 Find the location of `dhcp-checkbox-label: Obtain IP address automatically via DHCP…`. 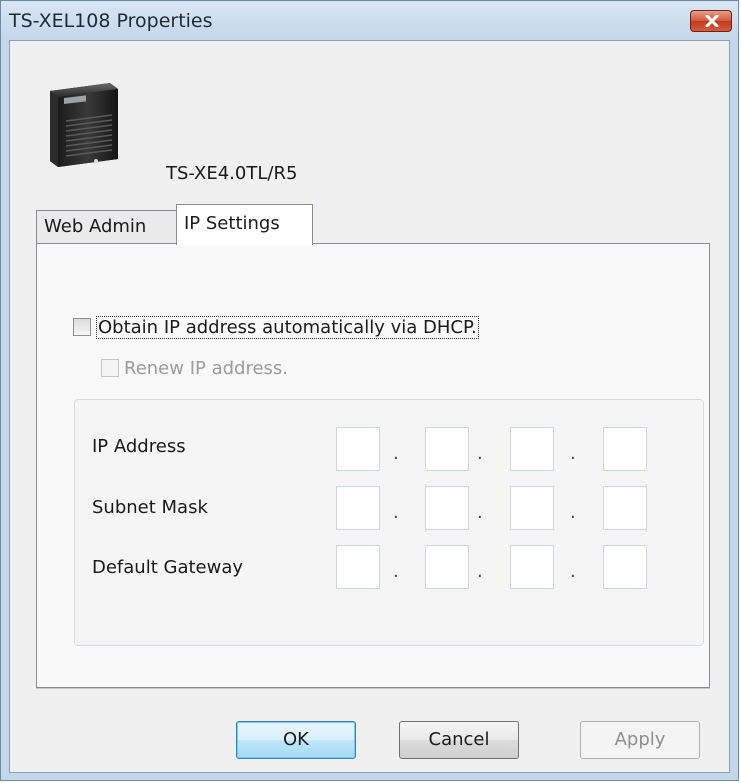

dhcp-checkbox-label: Obtain IP address automatically via DHCP… is located at coordinates (287, 327).